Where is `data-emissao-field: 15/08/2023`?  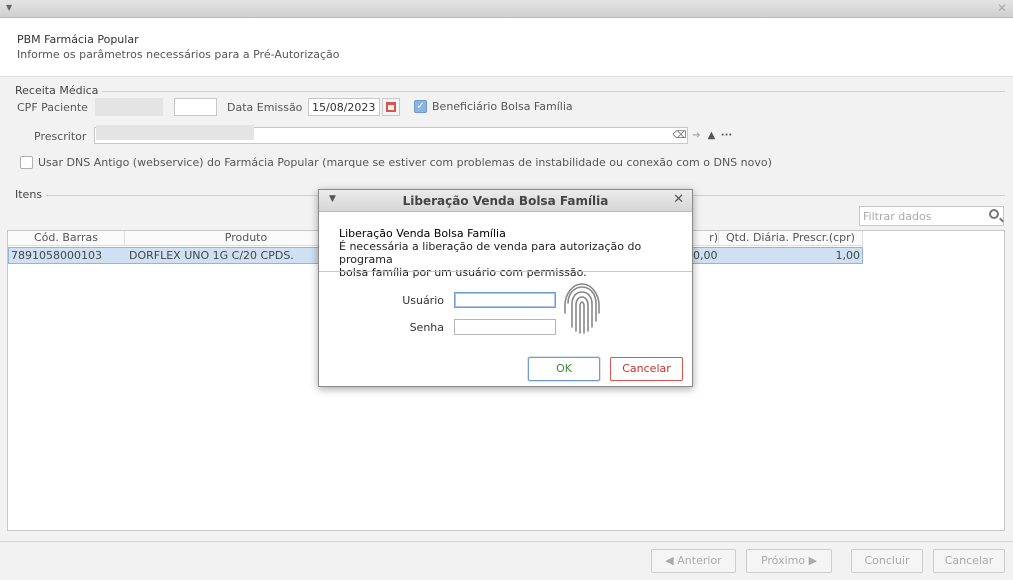 data-emissao-field: 15/08/2023 is located at coordinates (344, 107).